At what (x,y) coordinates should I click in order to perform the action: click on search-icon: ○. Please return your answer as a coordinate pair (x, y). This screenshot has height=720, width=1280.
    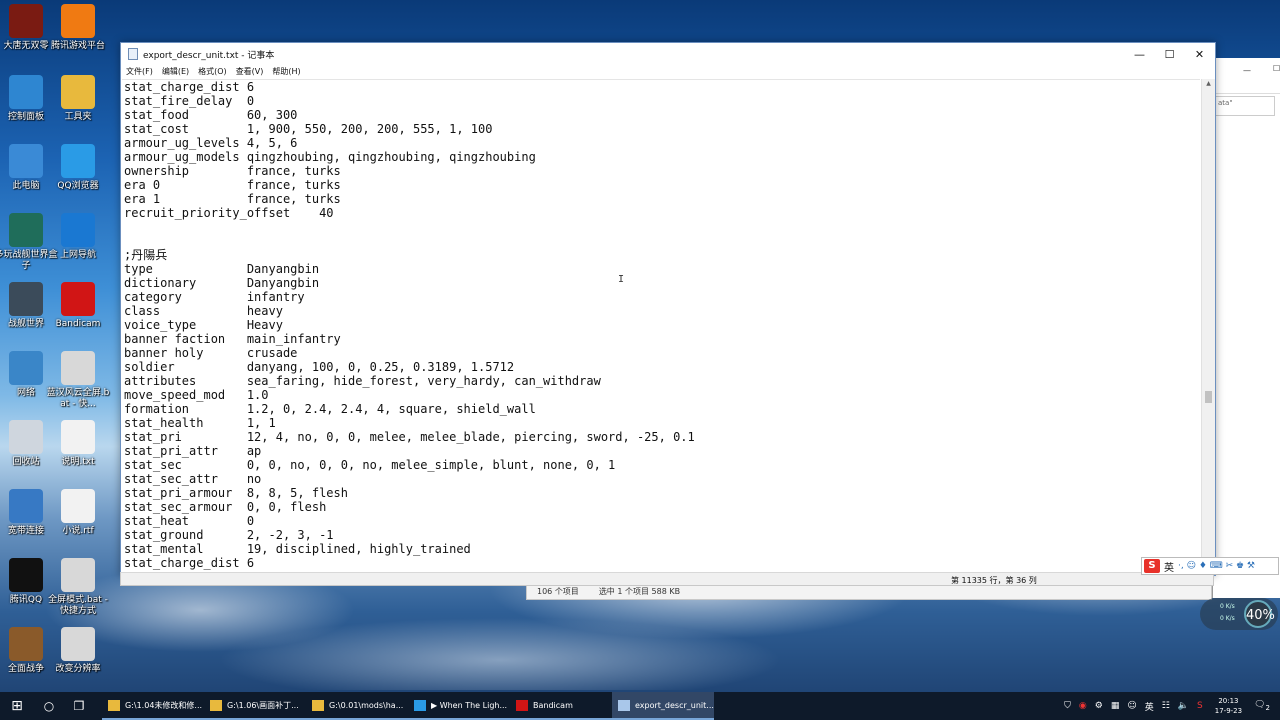
    Looking at the image, I should click on (49, 706).